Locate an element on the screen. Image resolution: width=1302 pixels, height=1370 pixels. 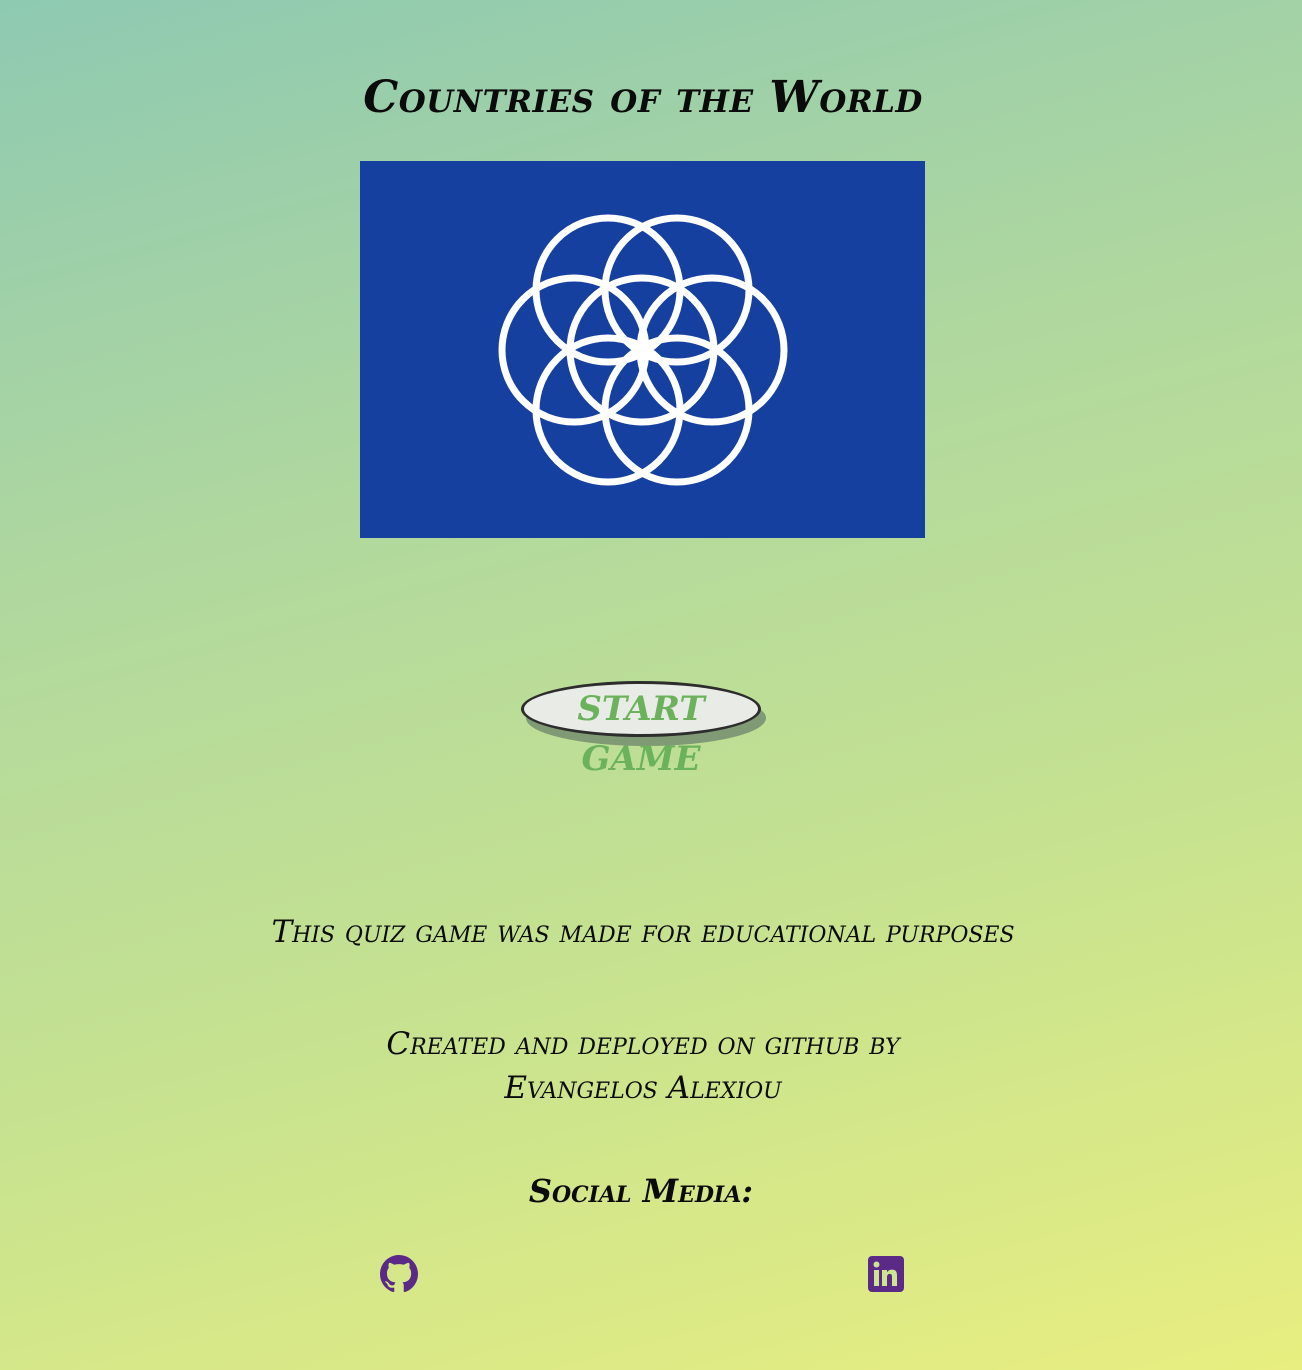
credit-author: Evangelos Alexiou is located at coordinates (643, 1088).